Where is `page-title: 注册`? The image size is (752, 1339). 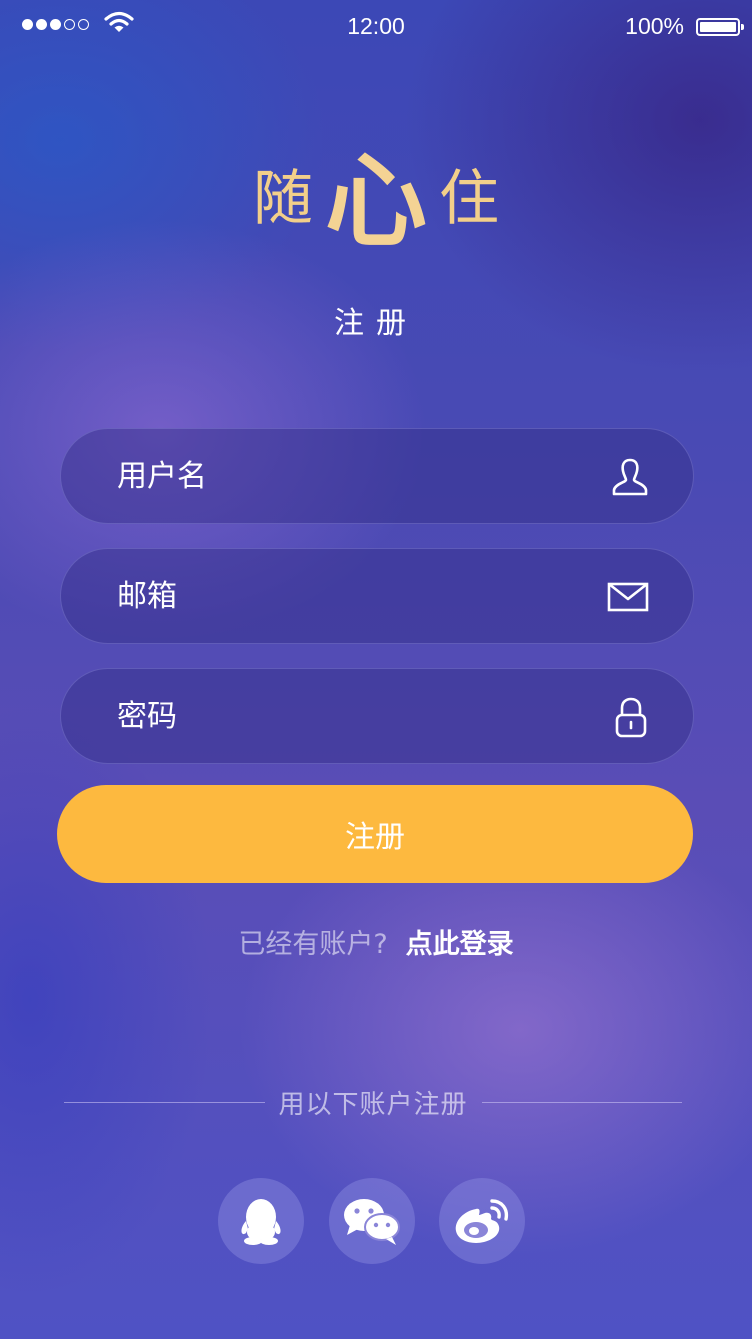 page-title: 注册 is located at coordinates (376, 323).